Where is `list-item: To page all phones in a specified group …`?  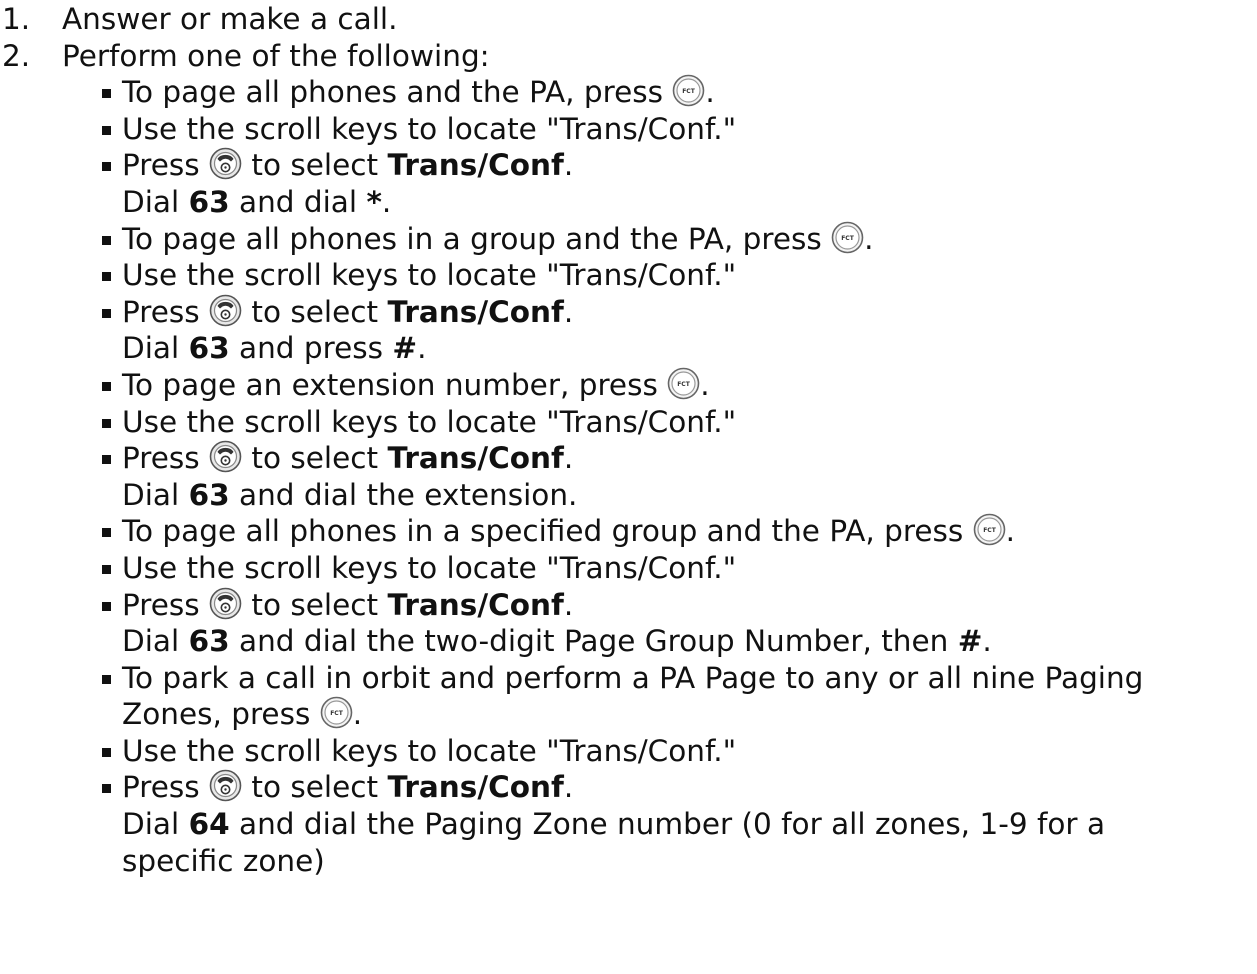
list-item: To page all phones in a specified group … is located at coordinates (659, 531).